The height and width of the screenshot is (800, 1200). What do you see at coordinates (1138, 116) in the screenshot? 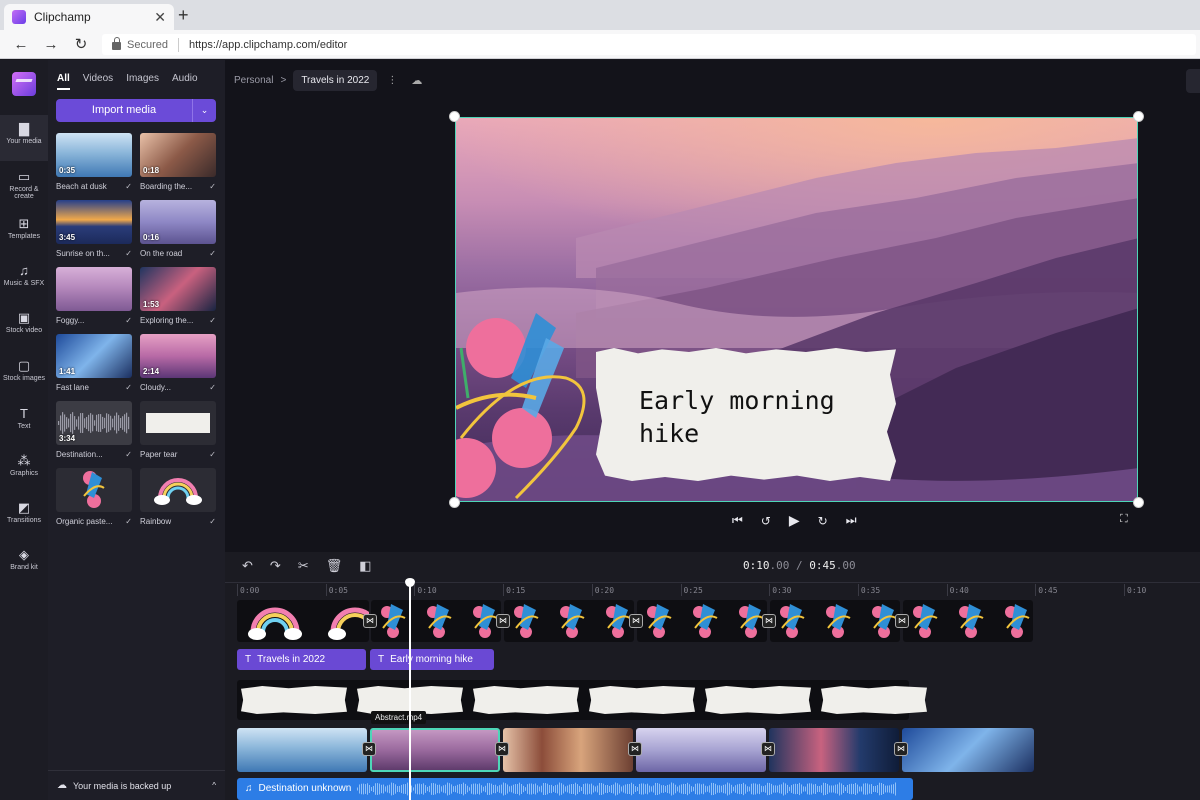
I see `resize-handle-top-right` at bounding box center [1138, 116].